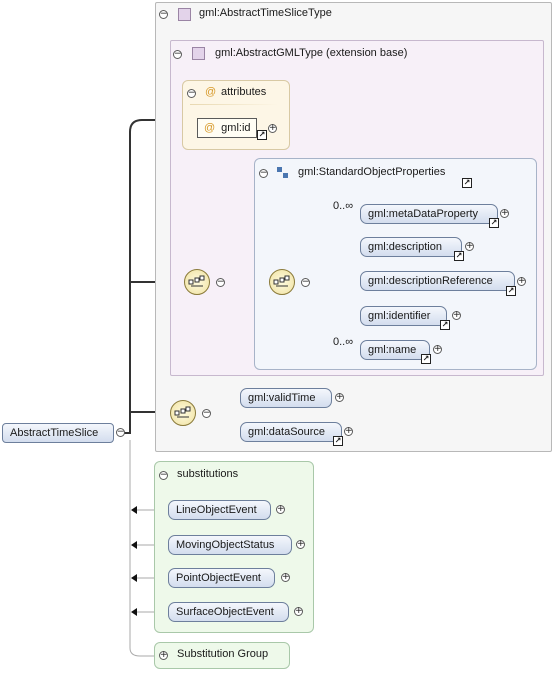 This screenshot has height=673, width=554. I want to click on element-name: gml:name, so click(395, 350).